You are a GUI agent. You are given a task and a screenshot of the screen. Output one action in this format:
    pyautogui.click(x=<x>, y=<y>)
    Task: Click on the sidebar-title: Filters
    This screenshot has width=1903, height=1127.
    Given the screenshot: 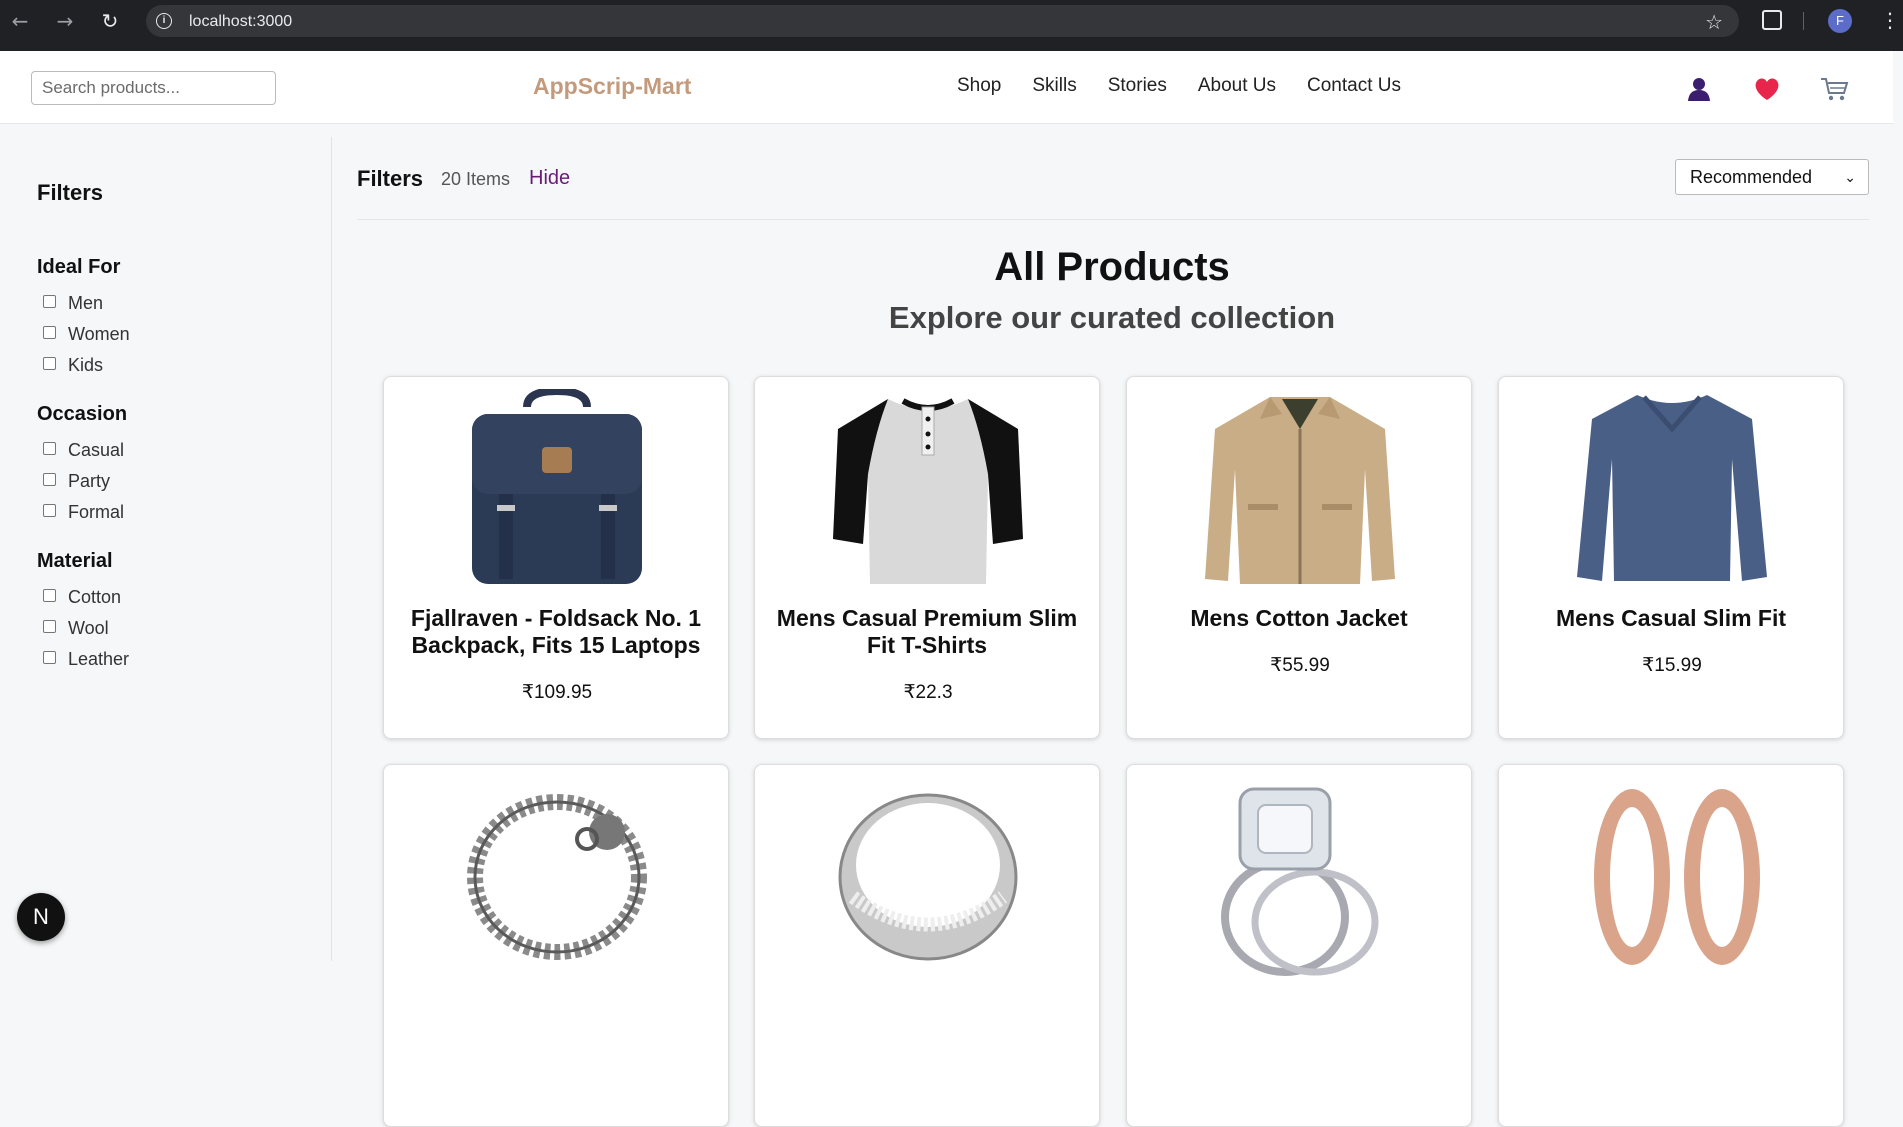 What is the action you would take?
    pyautogui.click(x=70, y=192)
    